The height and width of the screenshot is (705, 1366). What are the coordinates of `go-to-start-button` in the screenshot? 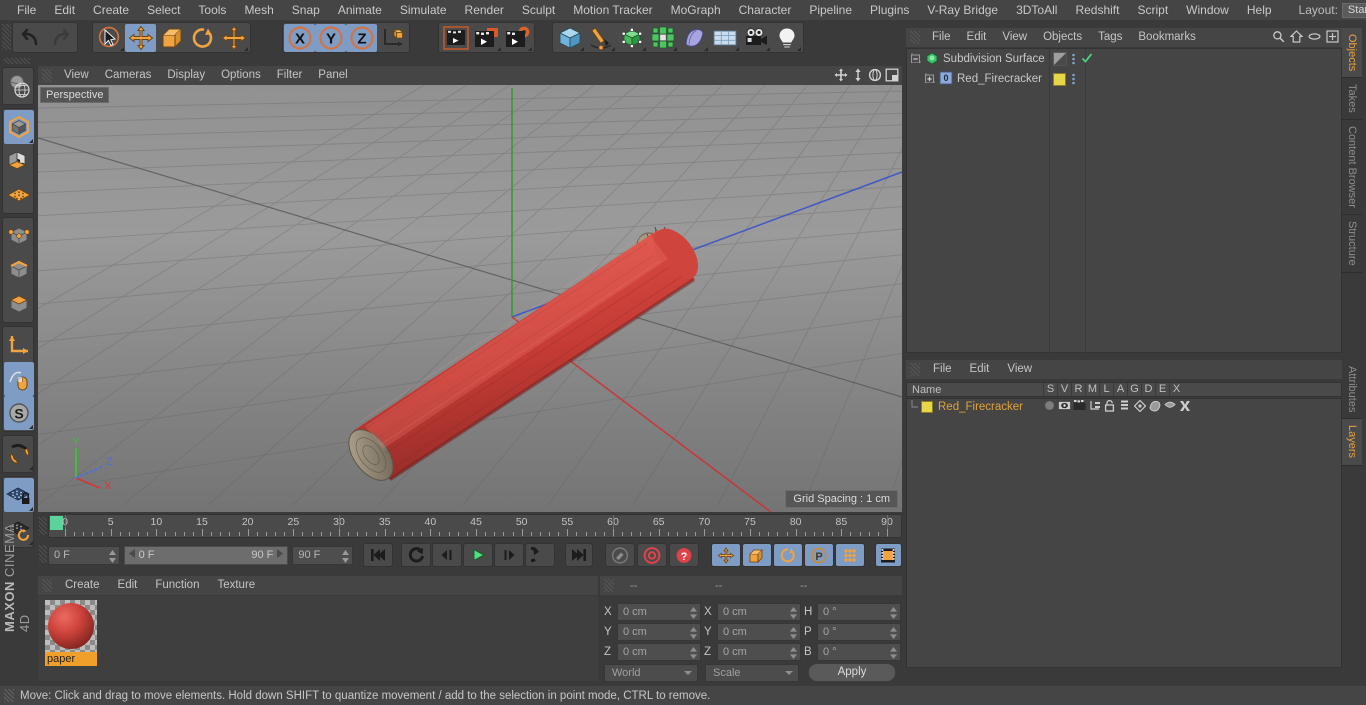 It's located at (378, 555).